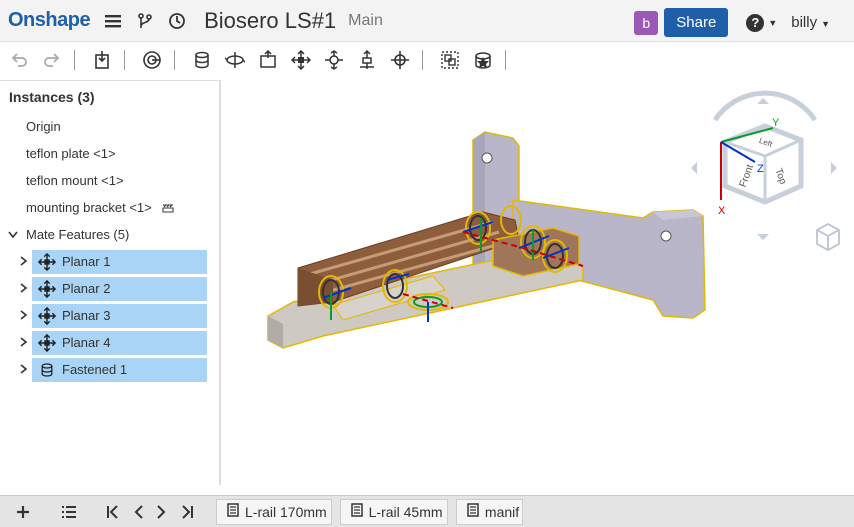 This screenshot has height=527, width=854. Describe the element at coordinates (646, 22) in the screenshot. I see `avatar: b` at that location.